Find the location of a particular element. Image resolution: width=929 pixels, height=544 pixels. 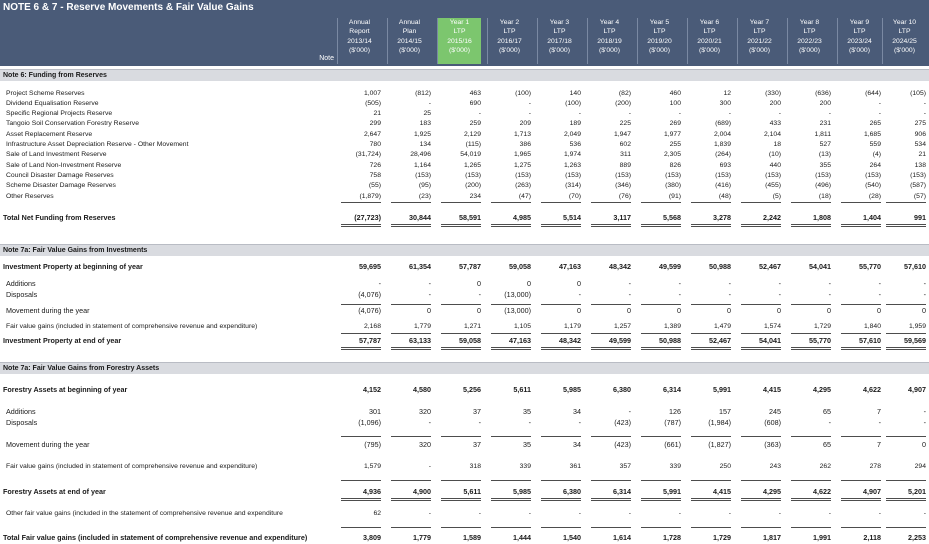

row-label: Sale of Land Non-Investment Reserve is located at coordinates (64, 165).